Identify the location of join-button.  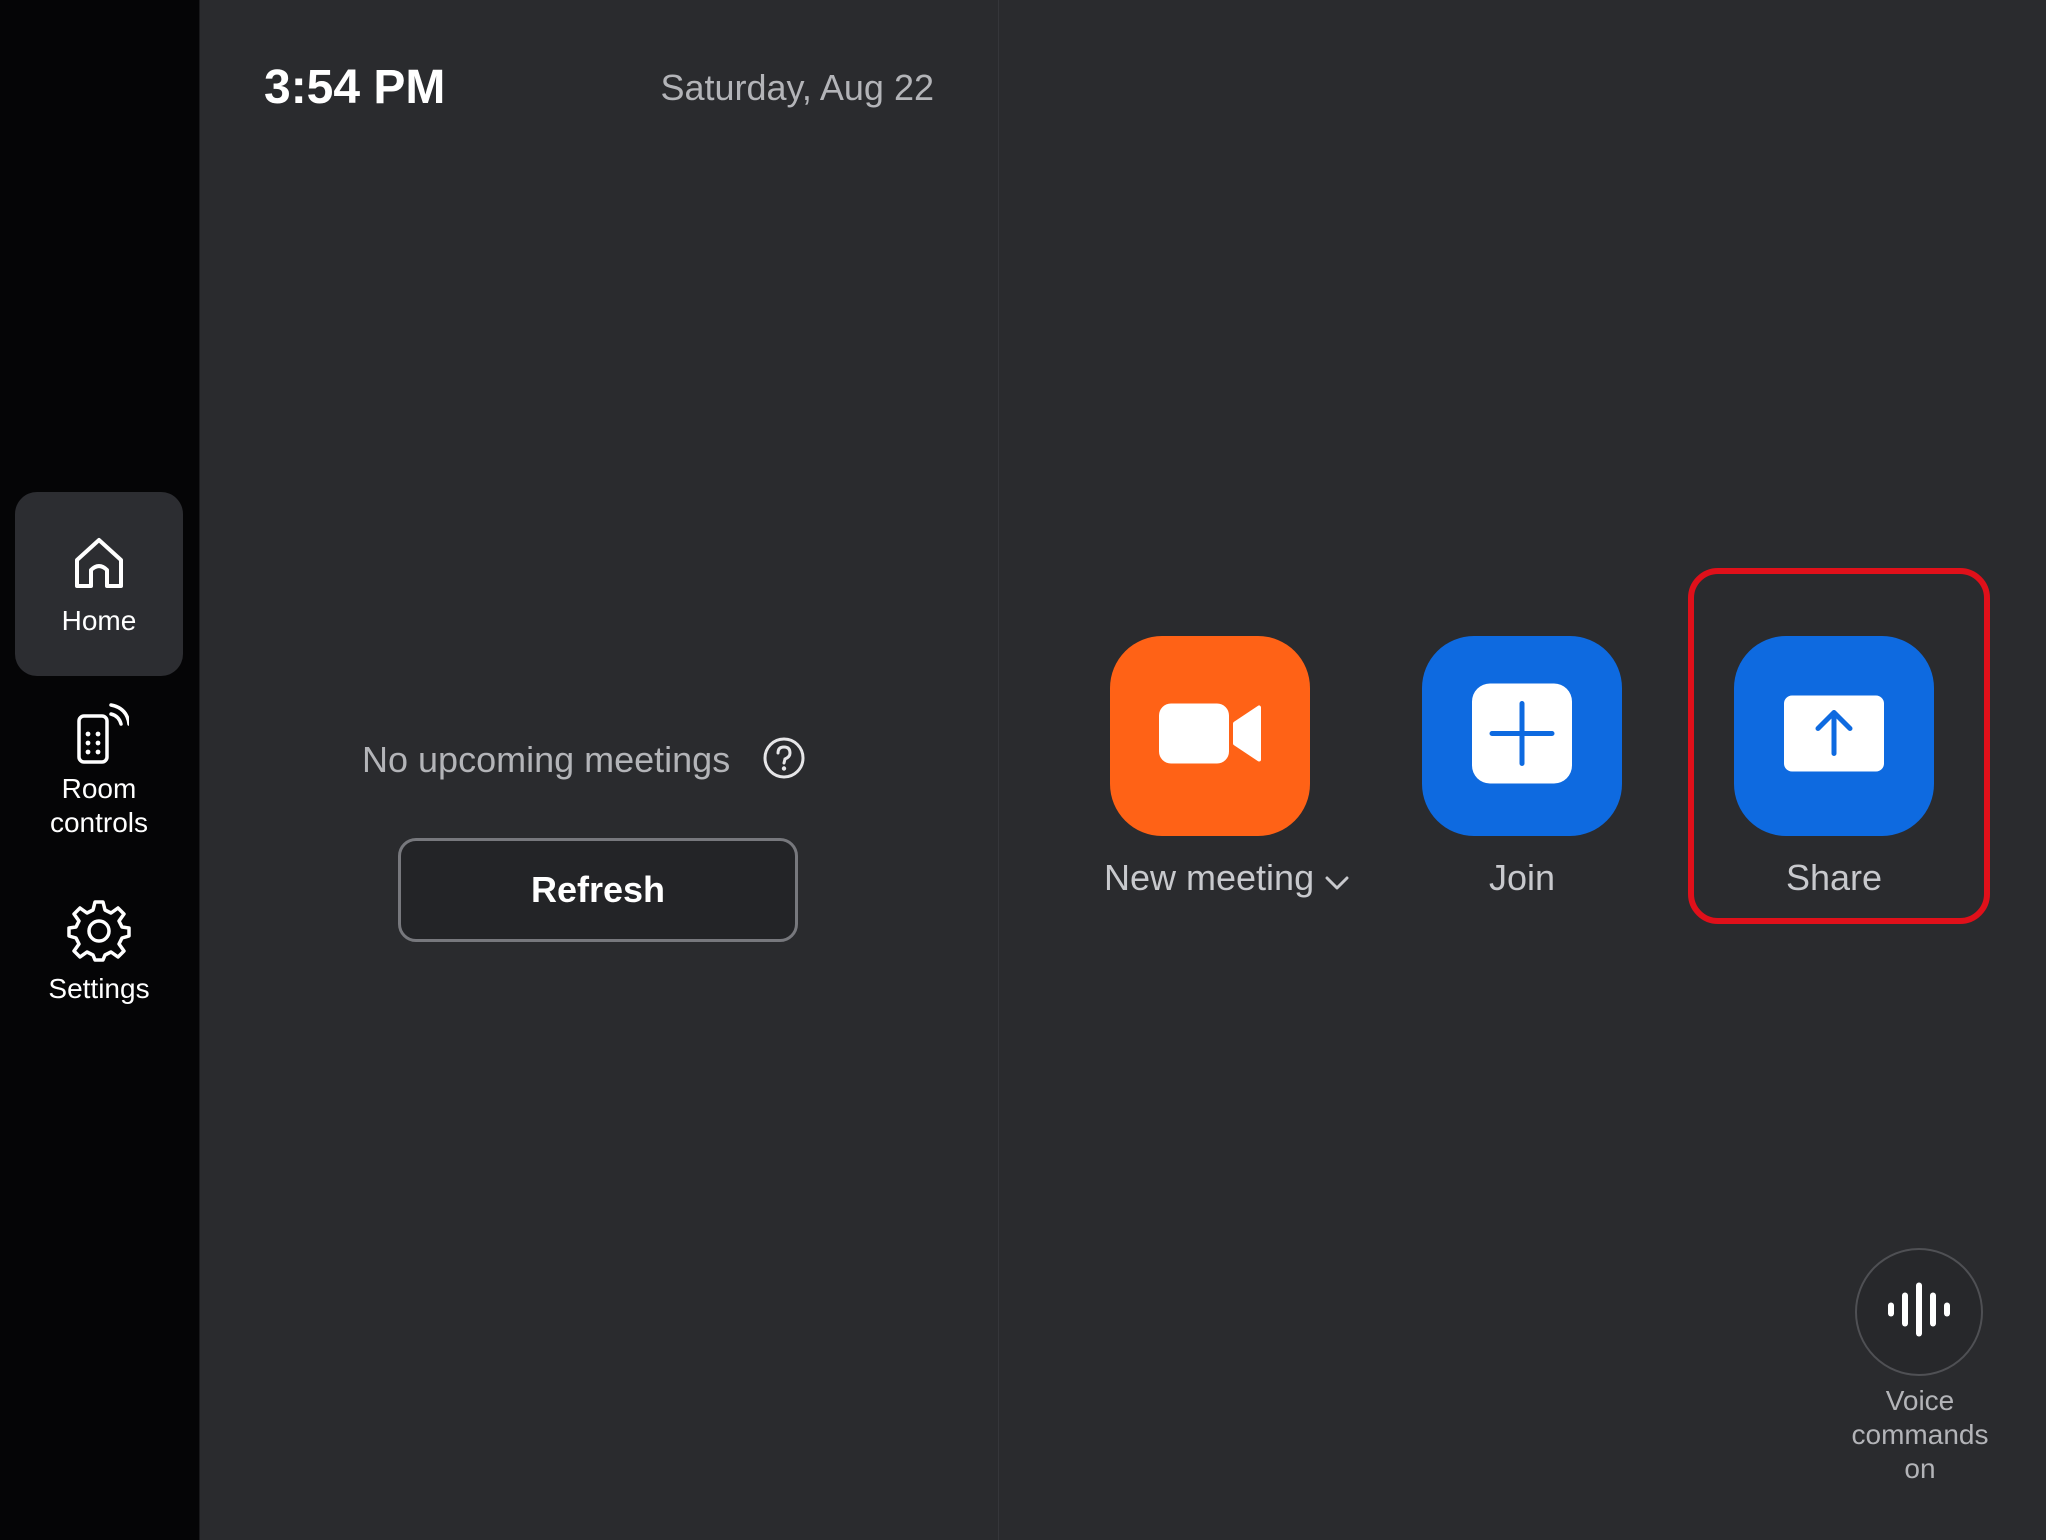
(1522, 736).